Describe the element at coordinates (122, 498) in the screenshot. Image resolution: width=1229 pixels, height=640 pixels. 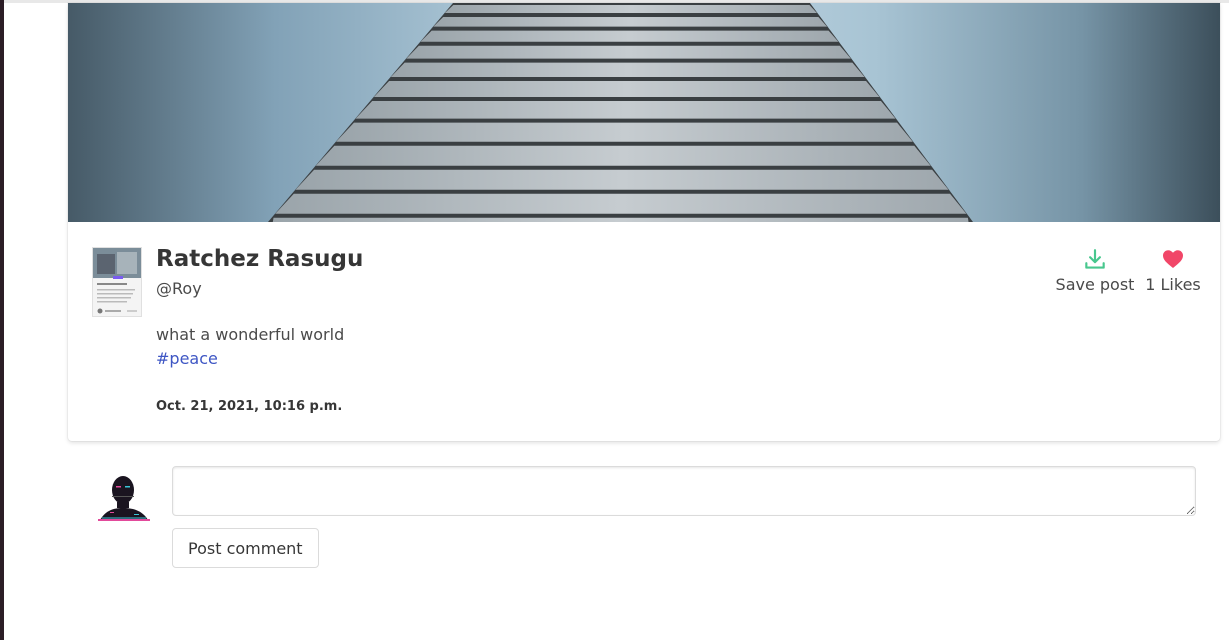
I see `commenter-avatar` at that location.